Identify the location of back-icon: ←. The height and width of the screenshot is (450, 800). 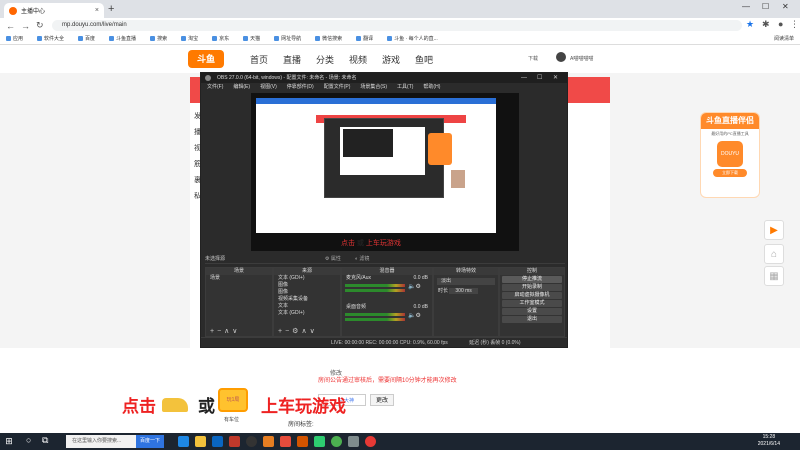
(10, 26).